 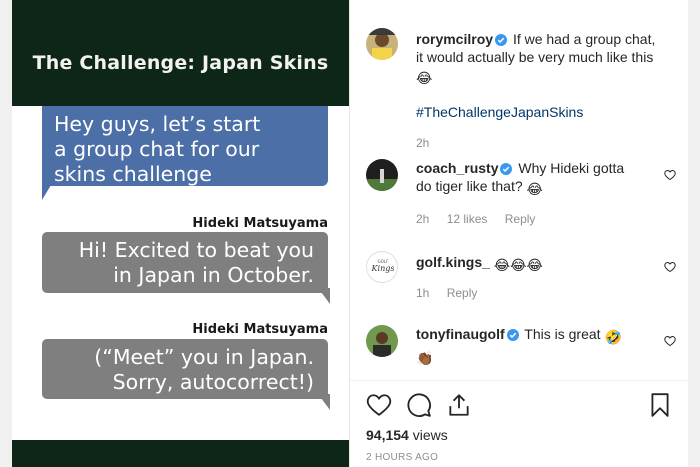 What do you see at coordinates (460, 334) in the screenshot?
I see `comment-username: tonyfinaugolf` at bounding box center [460, 334].